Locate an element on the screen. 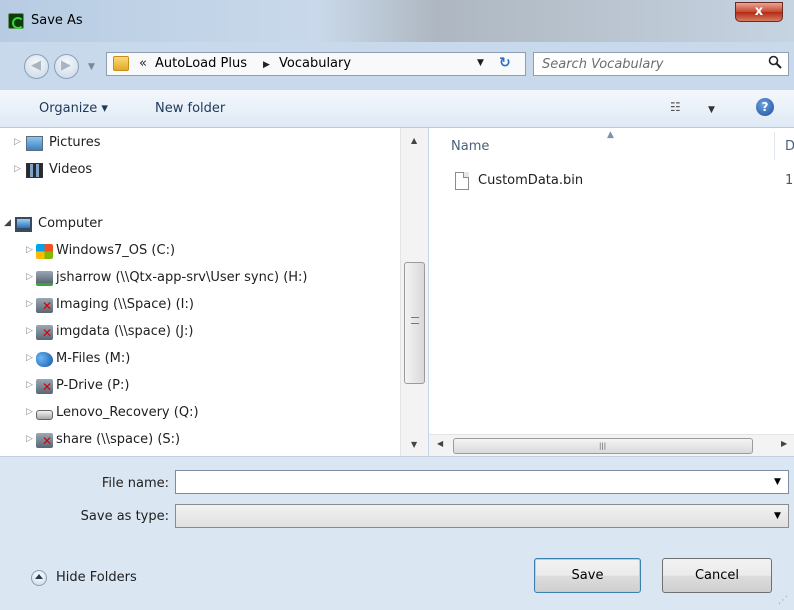  file-date: 12 is located at coordinates (789, 180).